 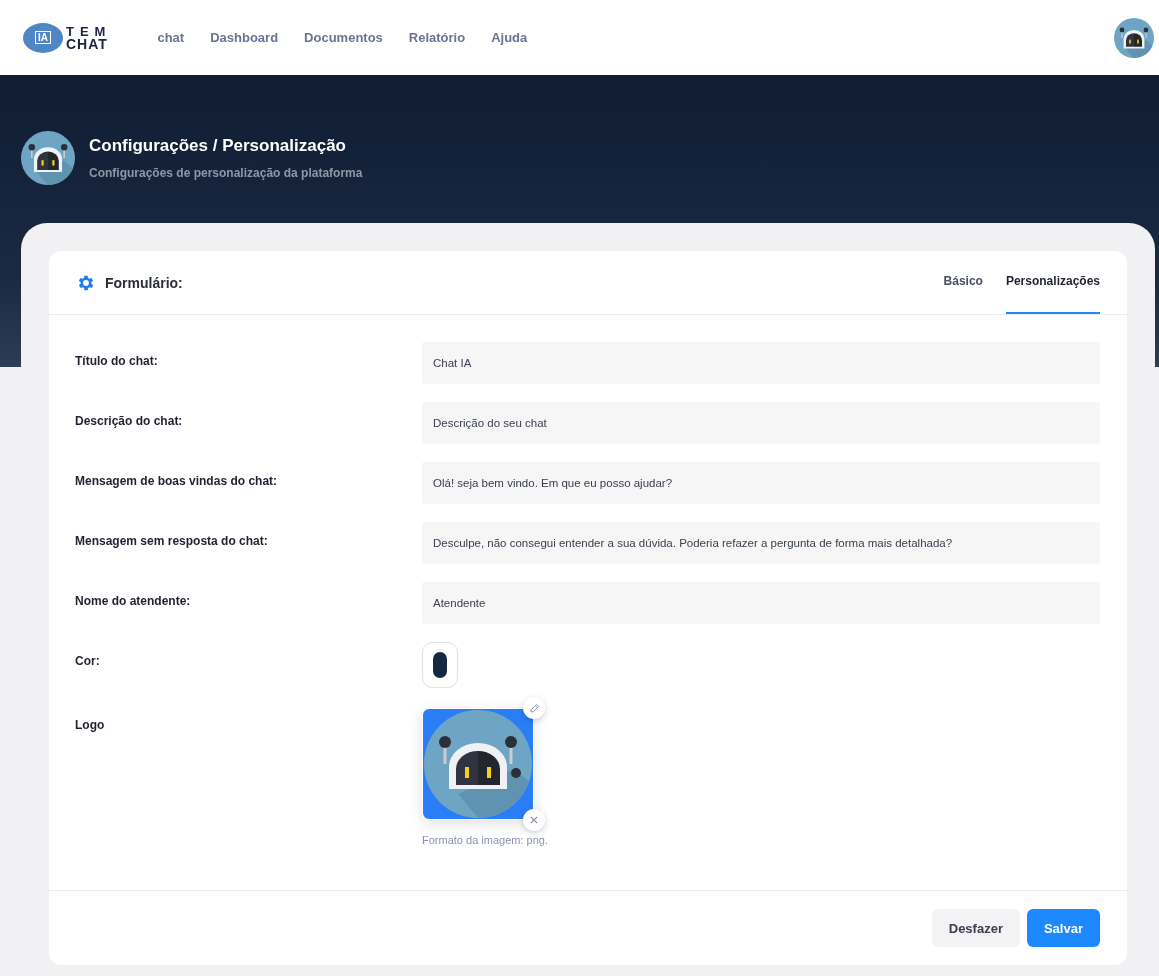 What do you see at coordinates (88, 661) in the screenshot?
I see `field-label: Cor:` at bounding box center [88, 661].